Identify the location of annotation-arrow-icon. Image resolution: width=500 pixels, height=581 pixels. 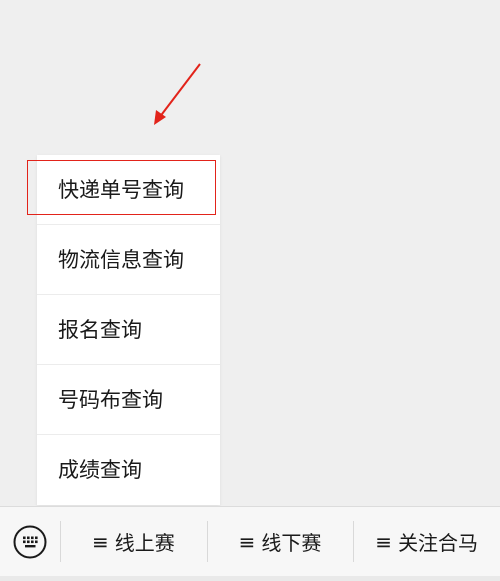
(177, 94).